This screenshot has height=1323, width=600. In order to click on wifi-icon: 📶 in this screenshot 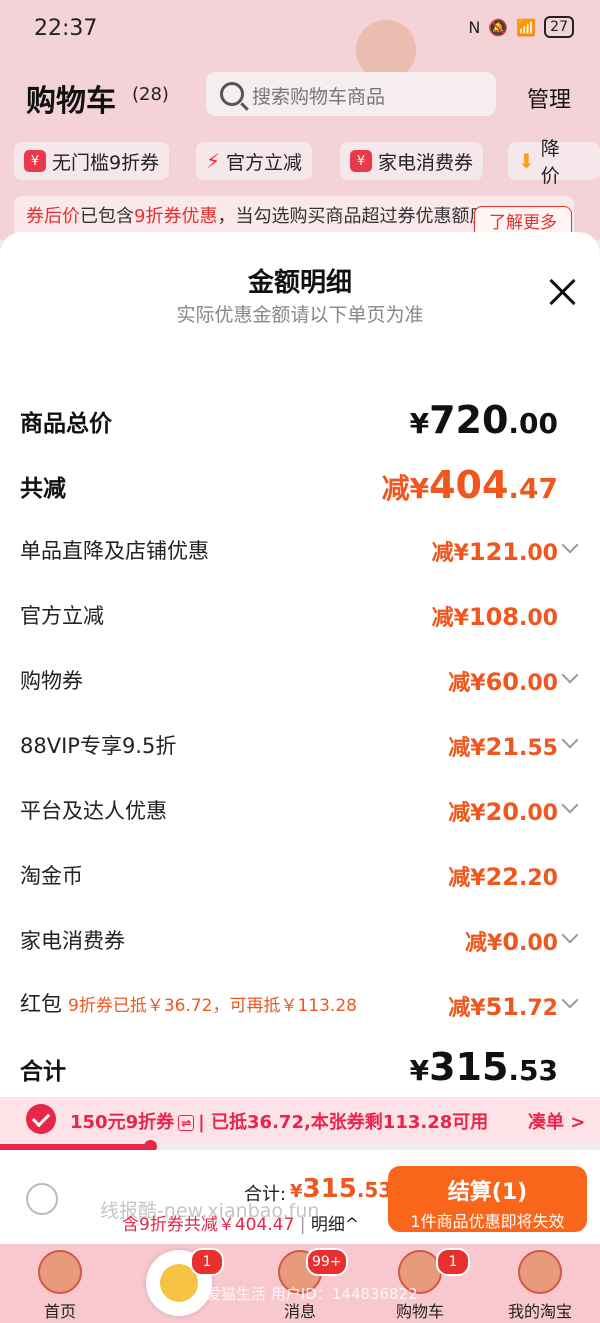, I will do `click(526, 27)`.